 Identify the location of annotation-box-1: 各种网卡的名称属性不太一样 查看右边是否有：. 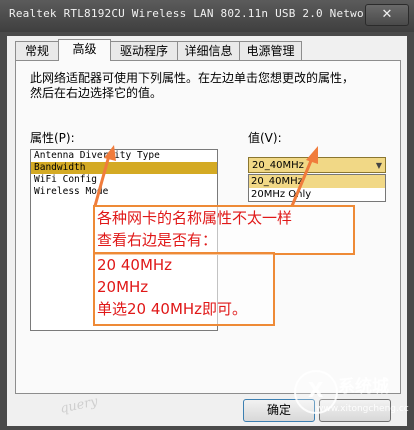
(224, 230).